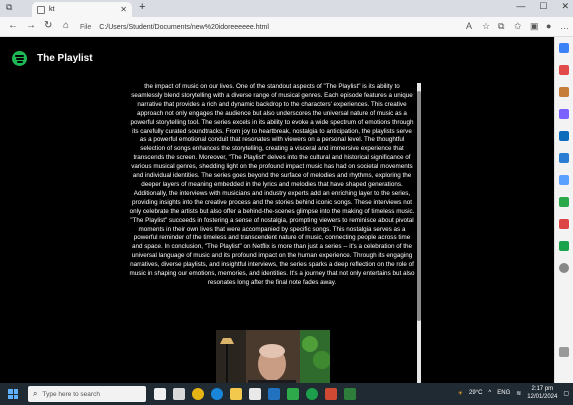 This screenshot has width=573, height=405. What do you see at coordinates (564, 158) in the screenshot?
I see `outlook-icon` at bounding box center [564, 158].